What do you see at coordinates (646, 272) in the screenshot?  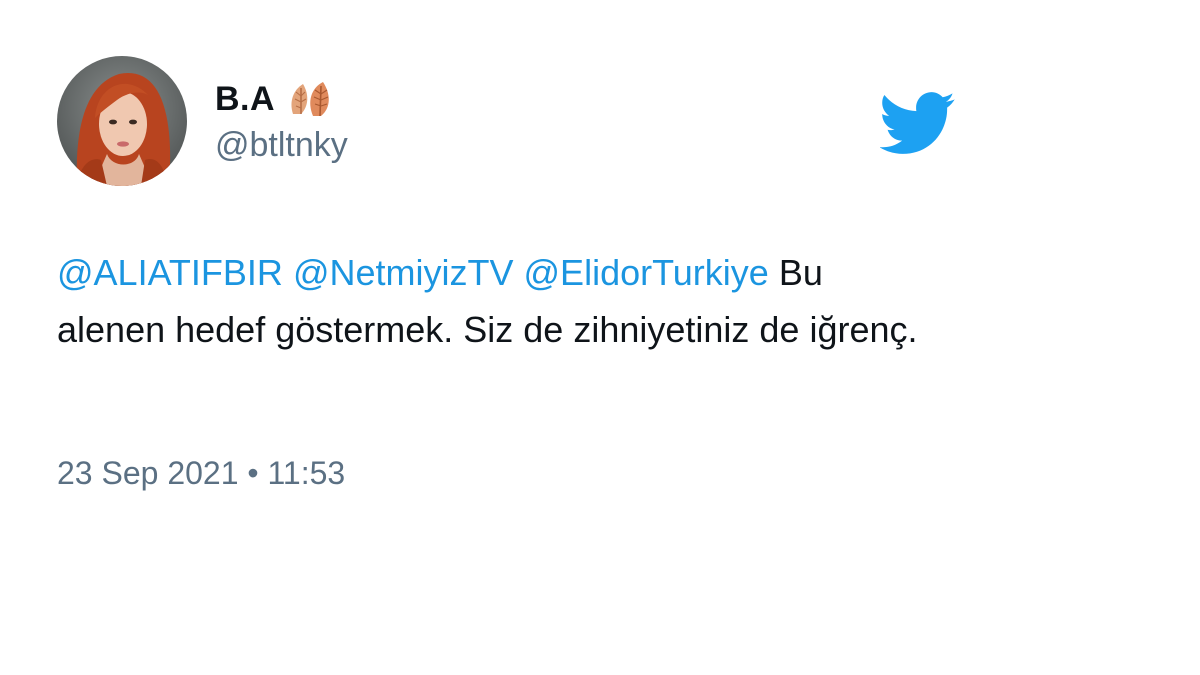 I see `mention-link: @ElidorTurkiye` at bounding box center [646, 272].